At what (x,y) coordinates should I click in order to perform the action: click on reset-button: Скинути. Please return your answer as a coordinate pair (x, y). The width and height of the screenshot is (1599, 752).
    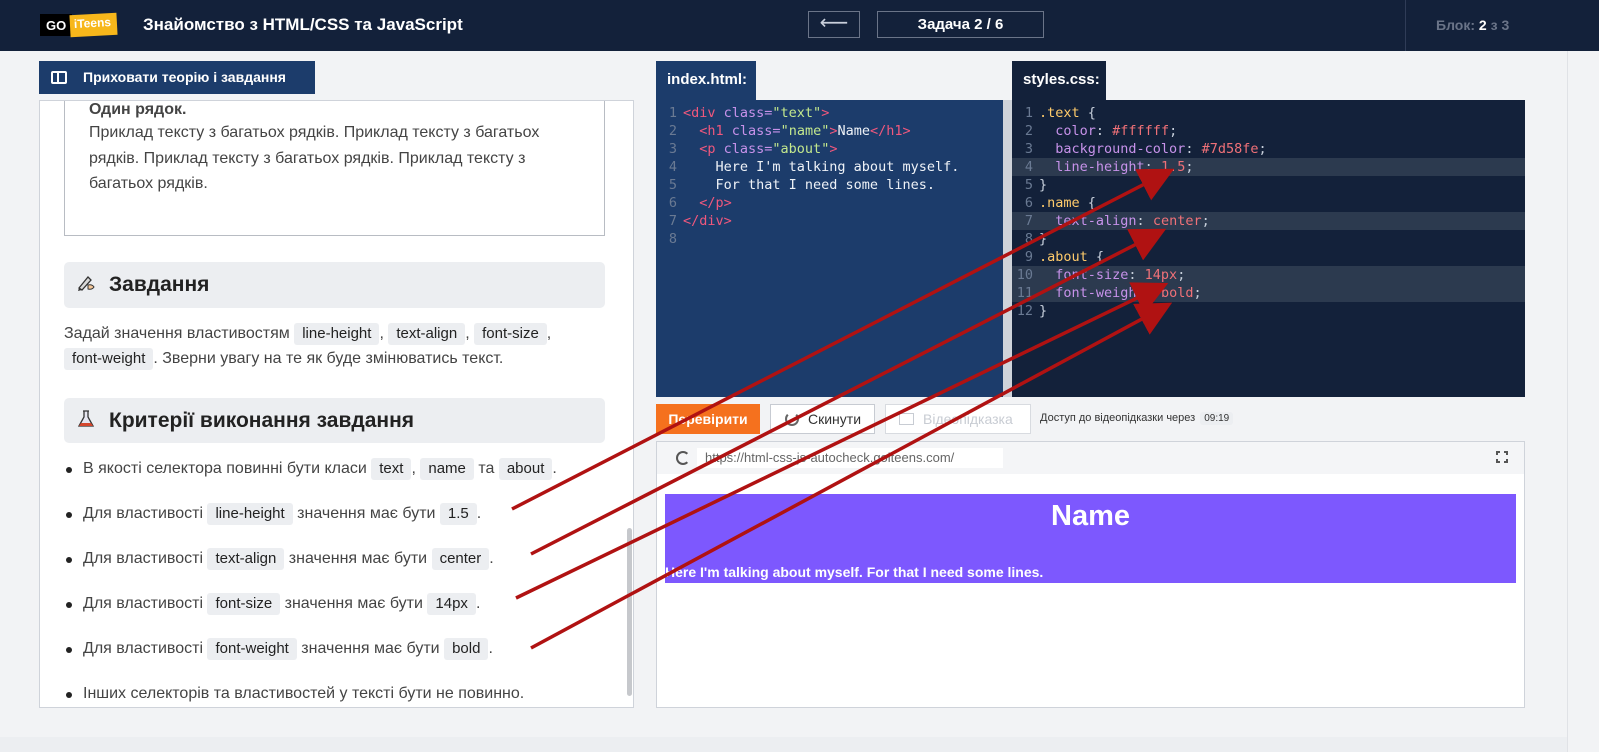
    Looking at the image, I should click on (822, 419).